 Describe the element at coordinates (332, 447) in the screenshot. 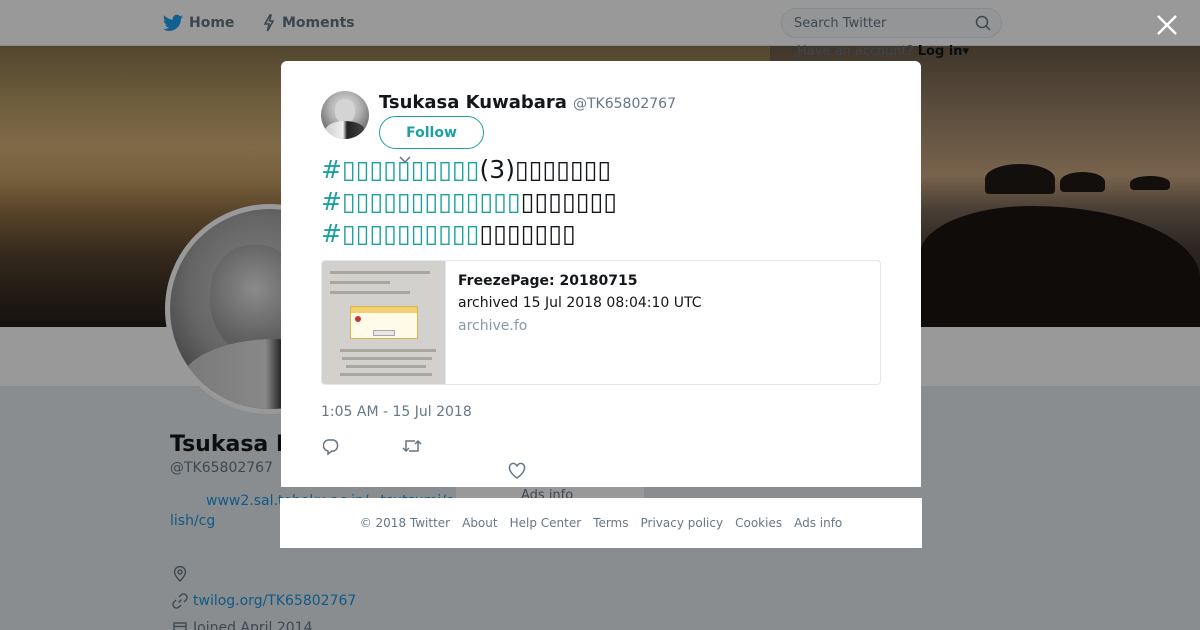

I see `reply-icon` at that location.